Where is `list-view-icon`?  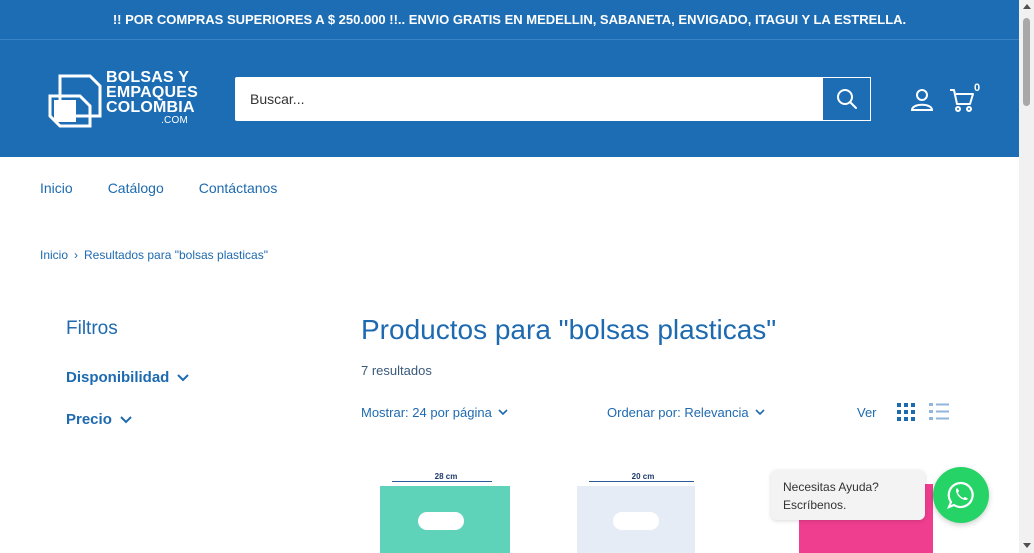
list-view-icon is located at coordinates (939, 412).